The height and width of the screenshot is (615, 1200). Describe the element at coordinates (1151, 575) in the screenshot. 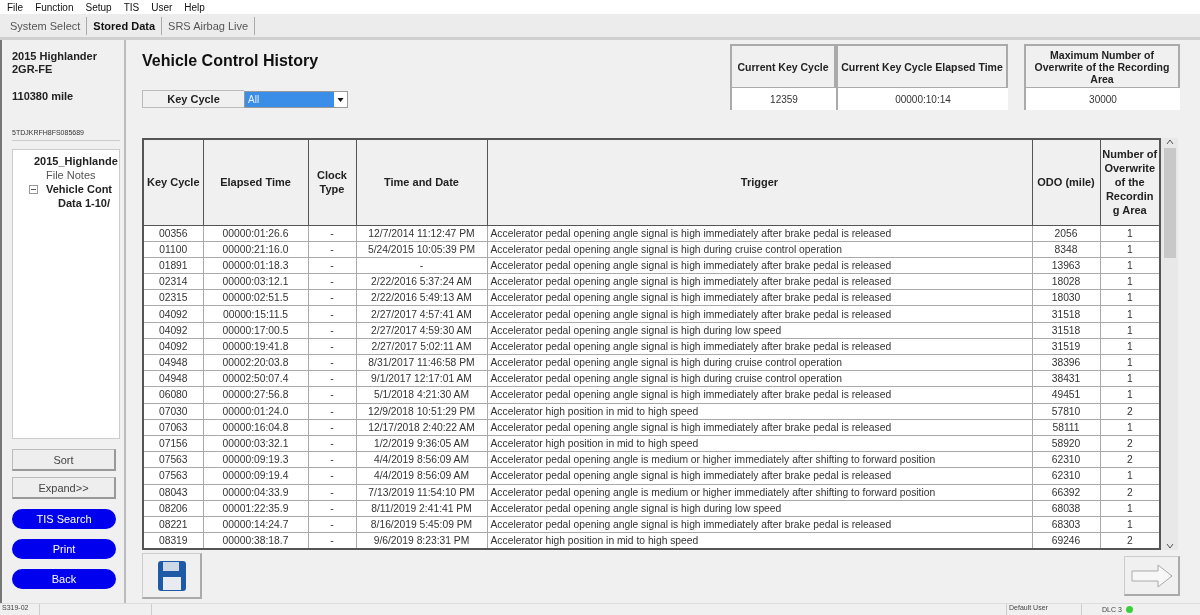

I see `right-arrow-icon` at that location.